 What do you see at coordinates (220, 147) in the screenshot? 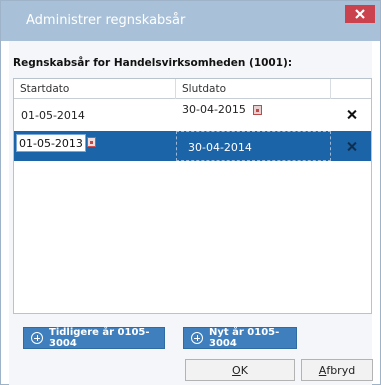
I see `end-date-value: 30-04-2014` at bounding box center [220, 147].